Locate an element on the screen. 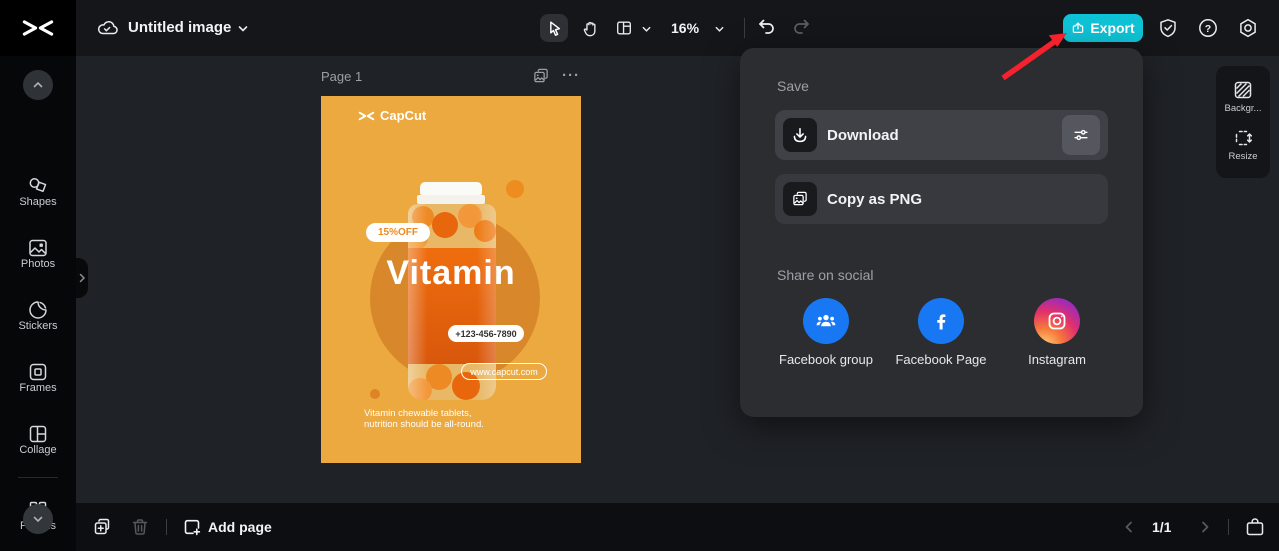 Image resolution: width=1279 pixels, height=551 pixels. duplicate-page-button is located at coordinates (102, 527).